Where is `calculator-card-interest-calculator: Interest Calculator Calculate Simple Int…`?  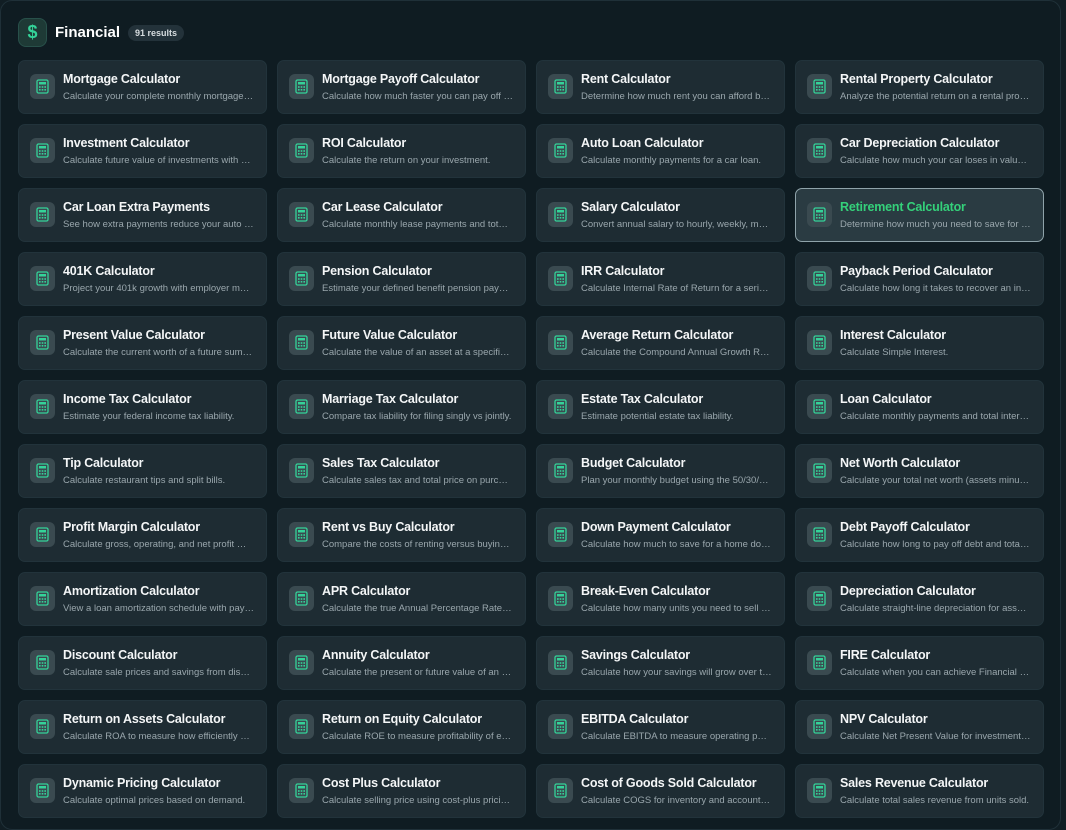 calculator-card-interest-calculator: Interest Calculator Calculate Simple Int… is located at coordinates (919, 343).